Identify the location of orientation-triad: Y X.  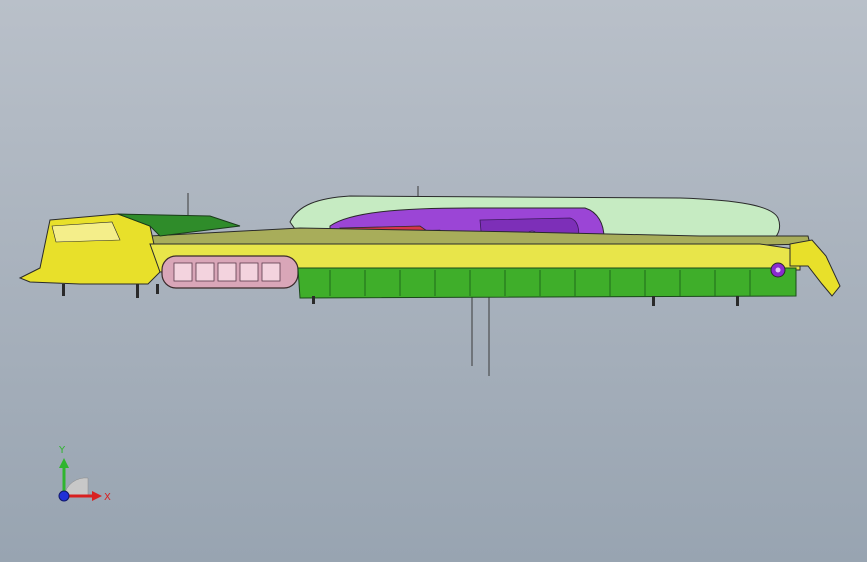
(80, 478).